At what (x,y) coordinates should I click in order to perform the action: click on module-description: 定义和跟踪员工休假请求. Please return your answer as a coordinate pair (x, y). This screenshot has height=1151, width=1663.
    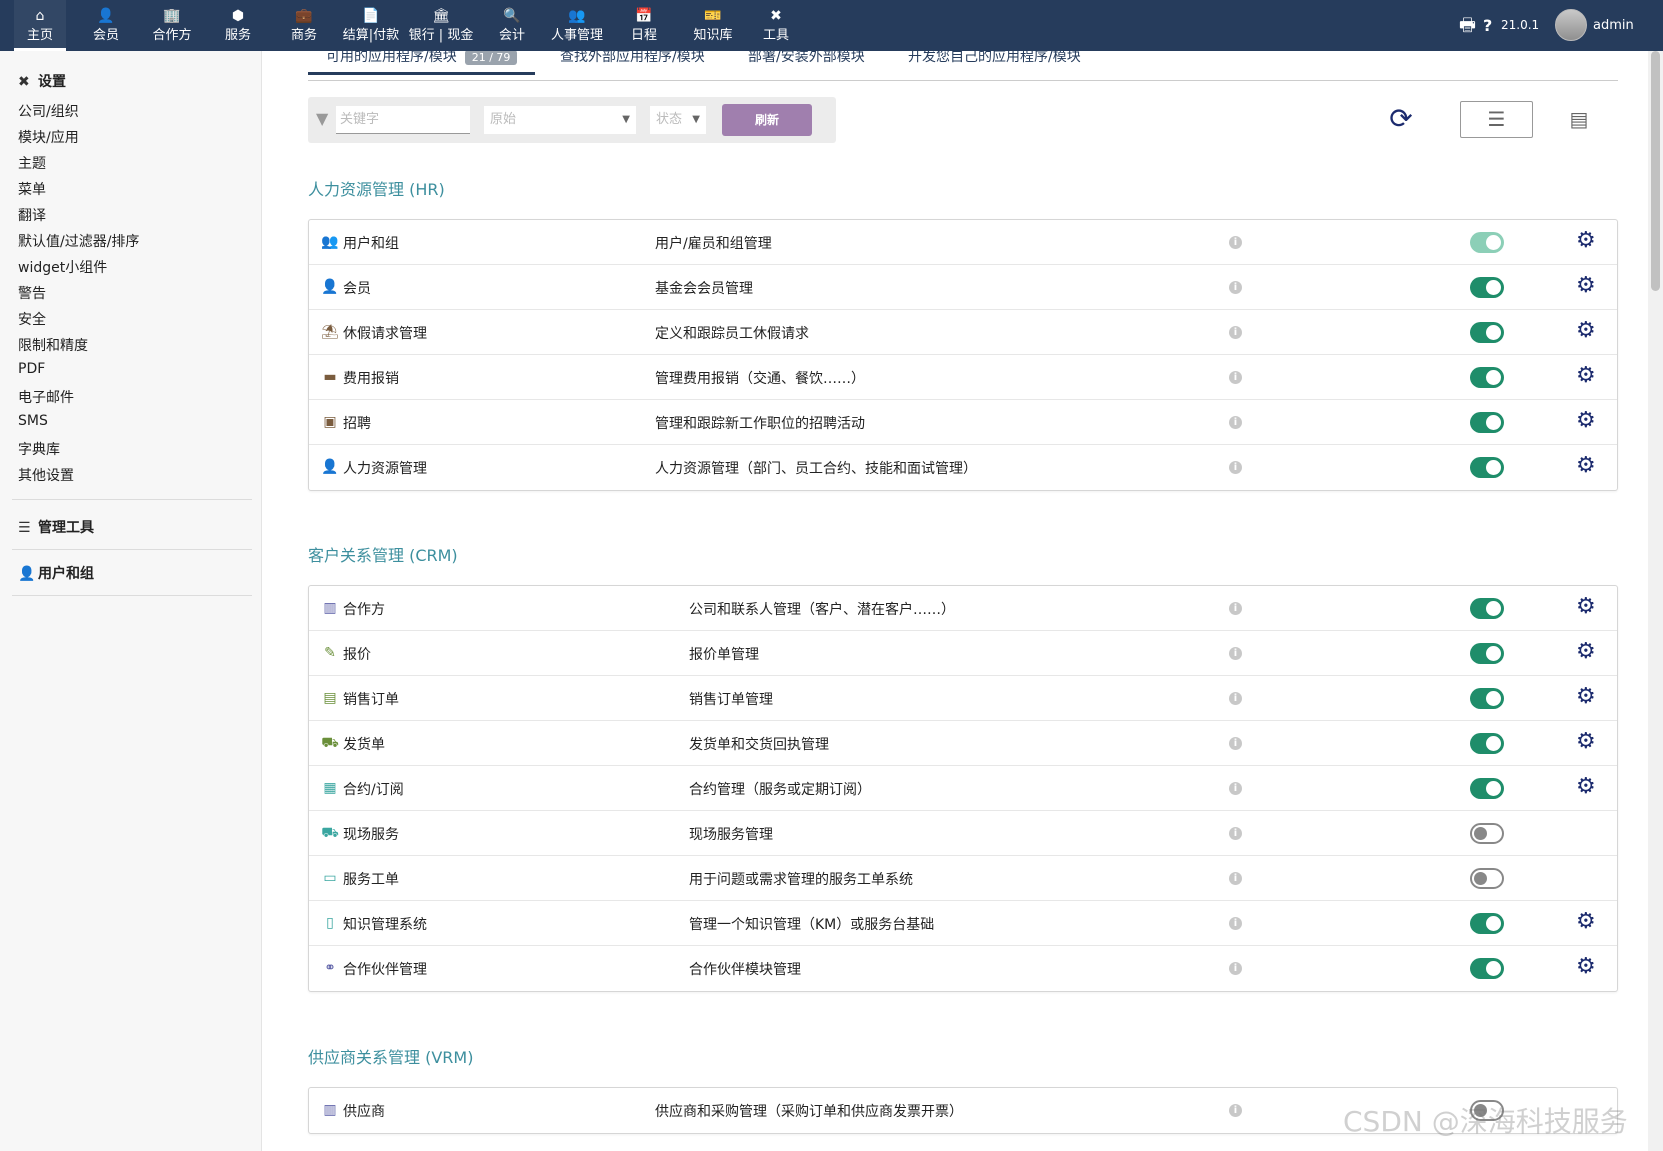
    Looking at the image, I should click on (732, 334).